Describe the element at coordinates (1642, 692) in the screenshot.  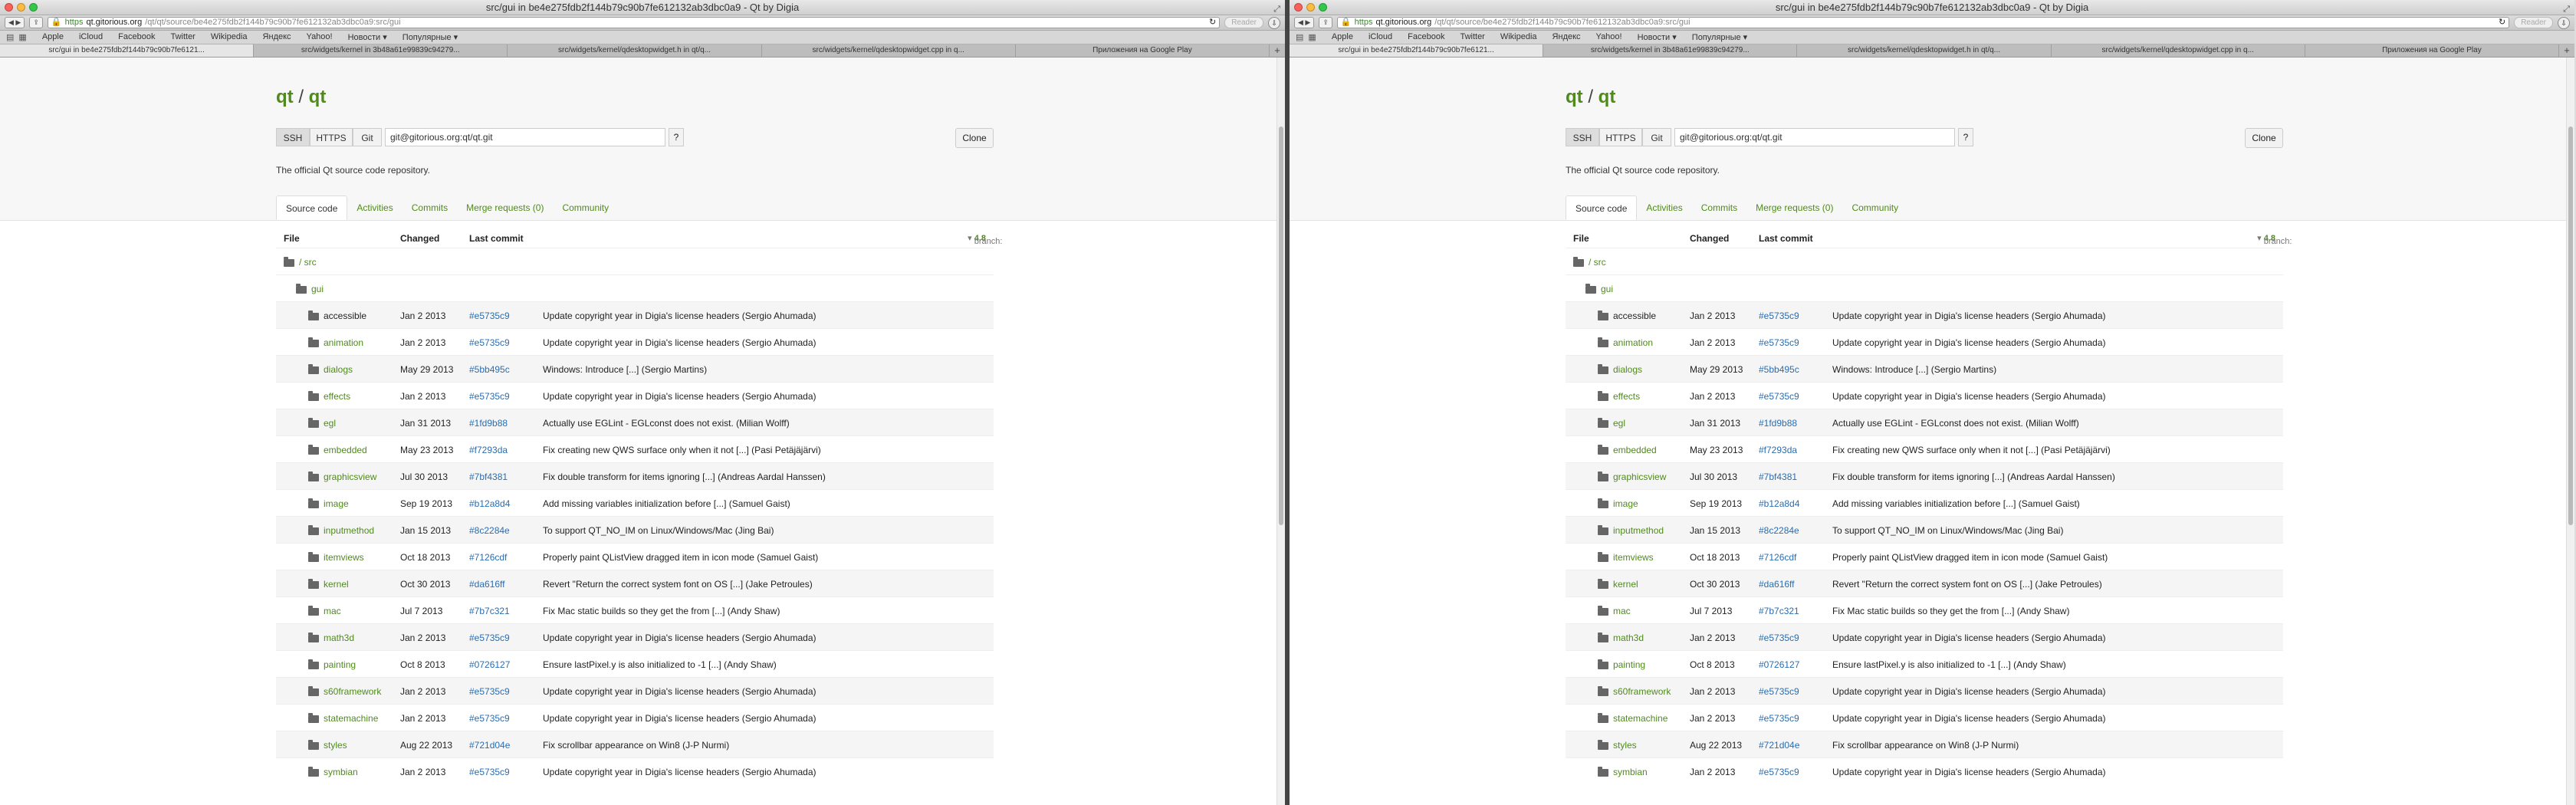
I see `file-name-link: s60framework` at that location.